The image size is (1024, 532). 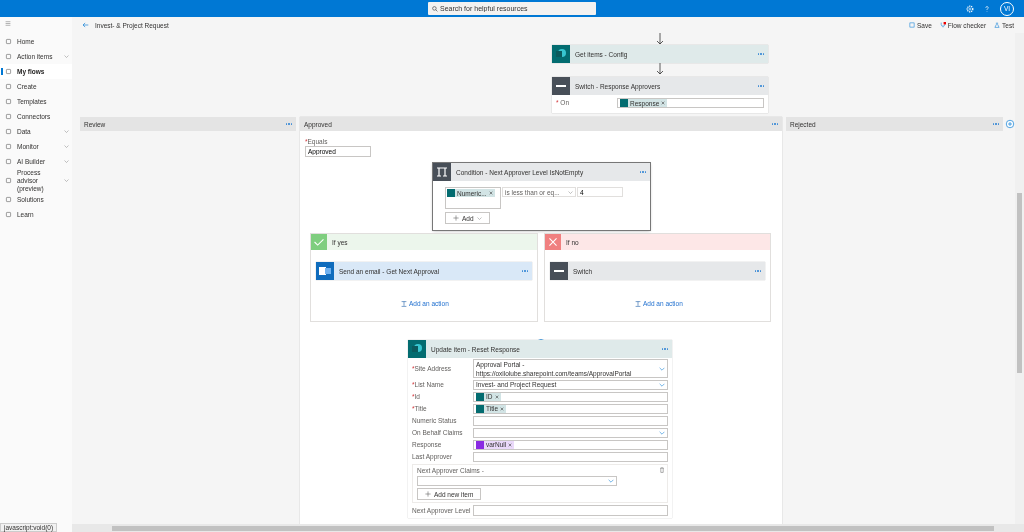 I want to click on trash-icon, so click(x=662, y=469).